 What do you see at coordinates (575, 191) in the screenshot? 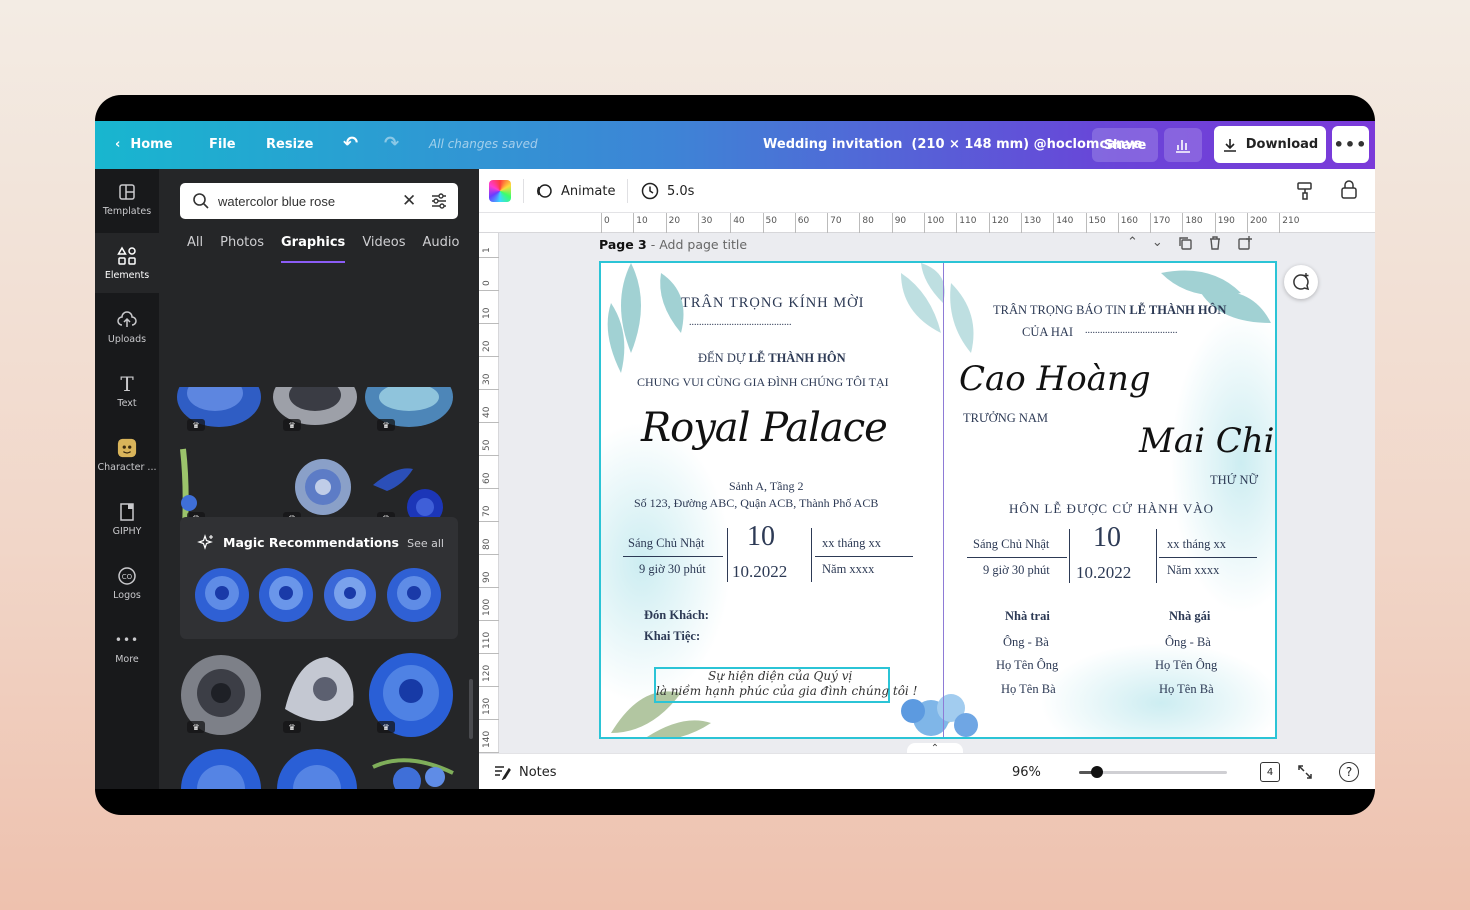
I see `animate-button: Animate` at bounding box center [575, 191].